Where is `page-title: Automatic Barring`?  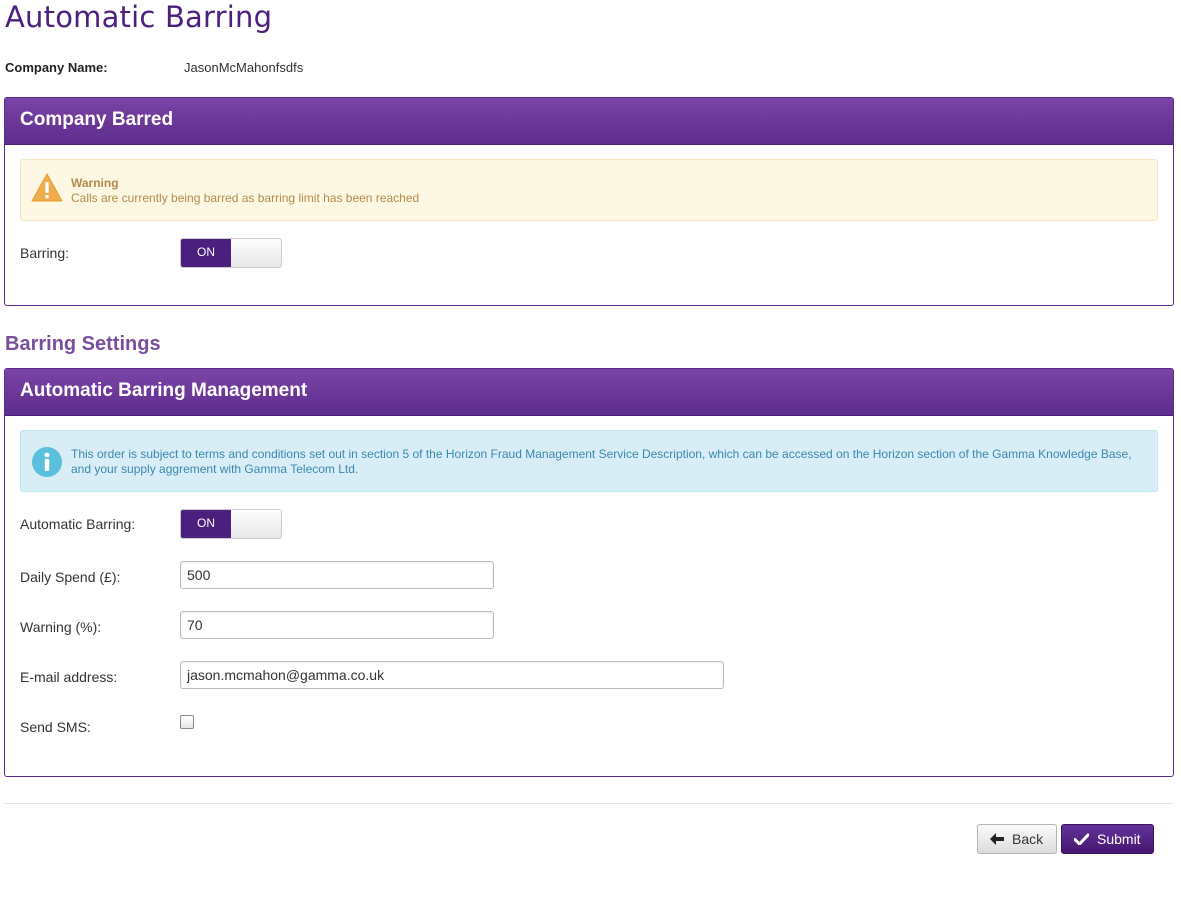
page-title: Automatic Barring is located at coordinates (139, 17).